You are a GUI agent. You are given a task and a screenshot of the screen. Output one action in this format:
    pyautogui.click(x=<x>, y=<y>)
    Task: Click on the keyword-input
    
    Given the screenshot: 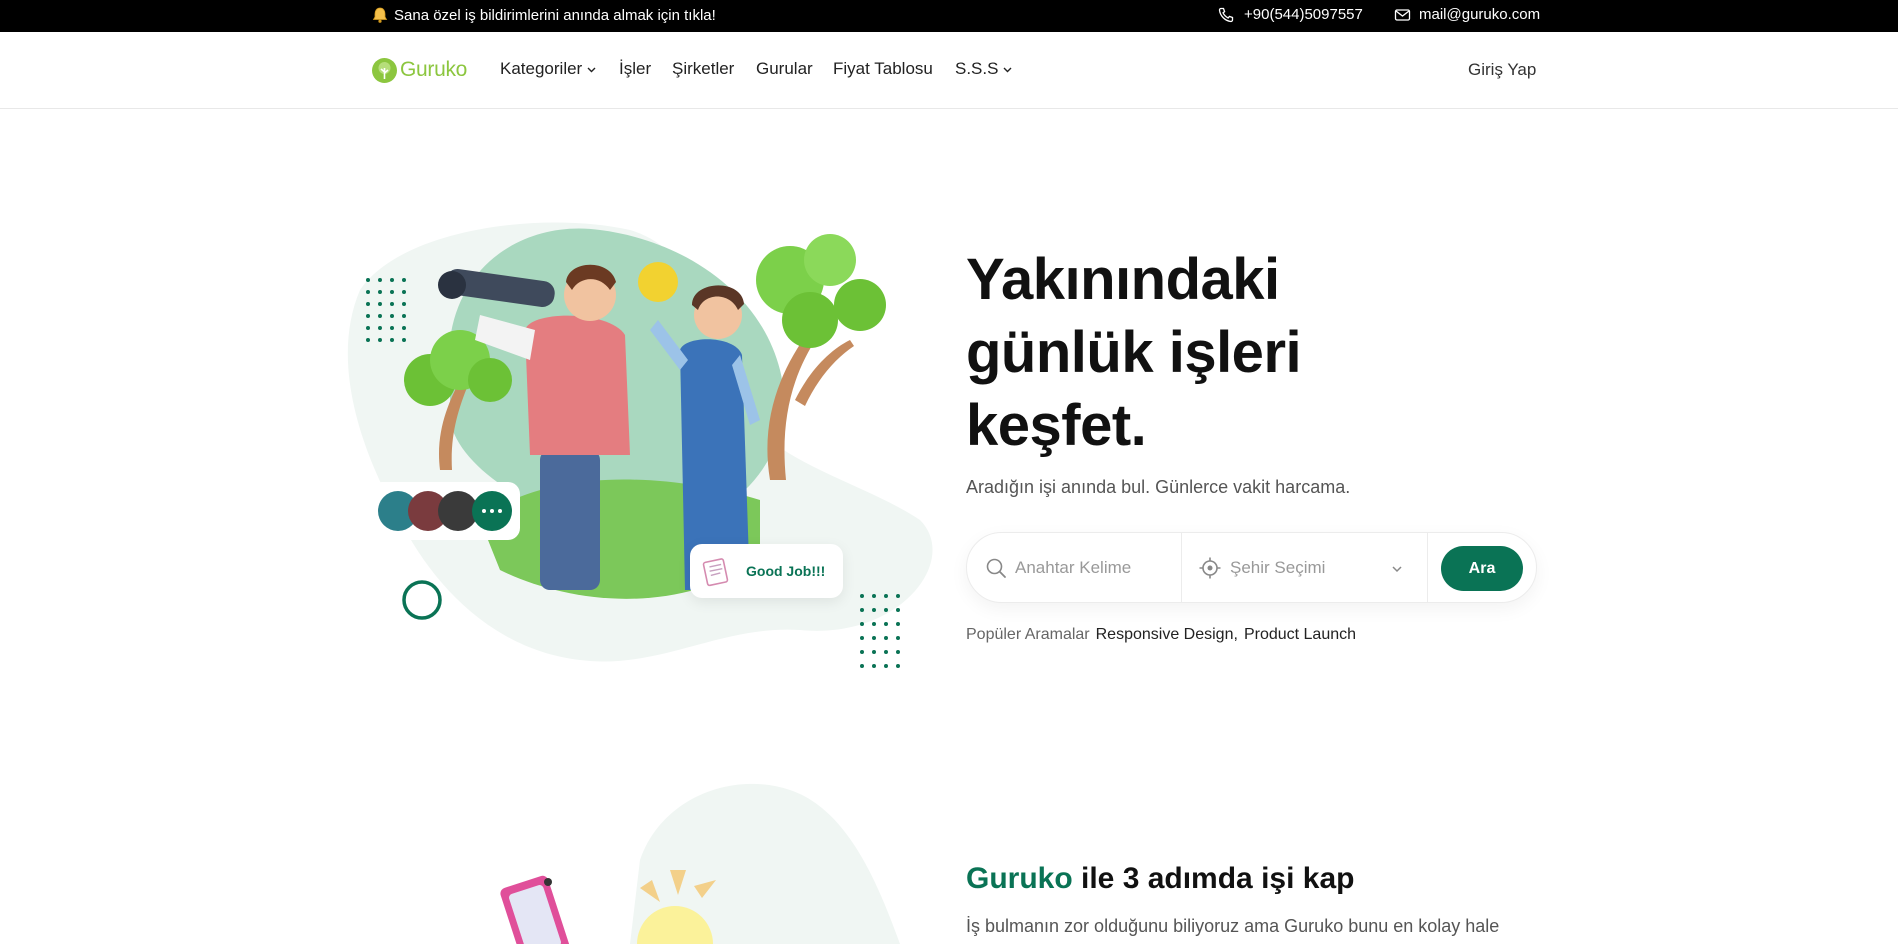 What is the action you would take?
    pyautogui.click(x=1095, y=568)
    